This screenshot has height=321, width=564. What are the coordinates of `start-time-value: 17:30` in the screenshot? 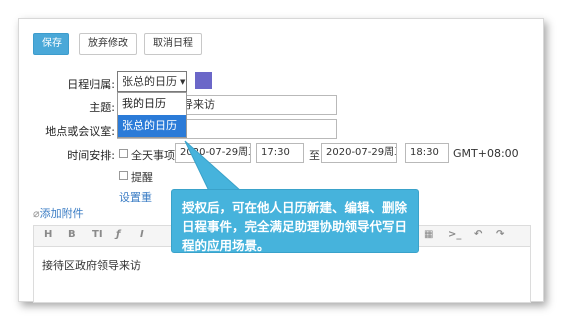 It's located at (275, 152).